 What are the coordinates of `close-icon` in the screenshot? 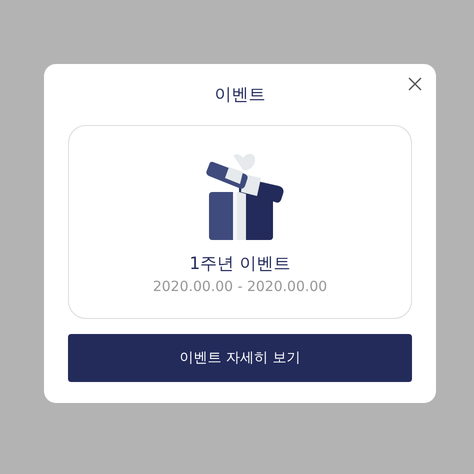 It's located at (415, 84).